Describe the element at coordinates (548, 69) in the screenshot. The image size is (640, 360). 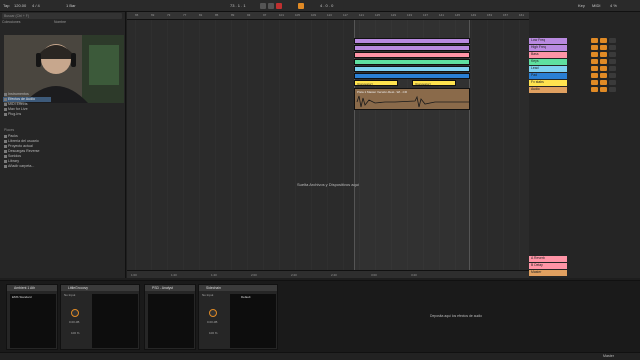
I see `track-header: Lead` at that location.